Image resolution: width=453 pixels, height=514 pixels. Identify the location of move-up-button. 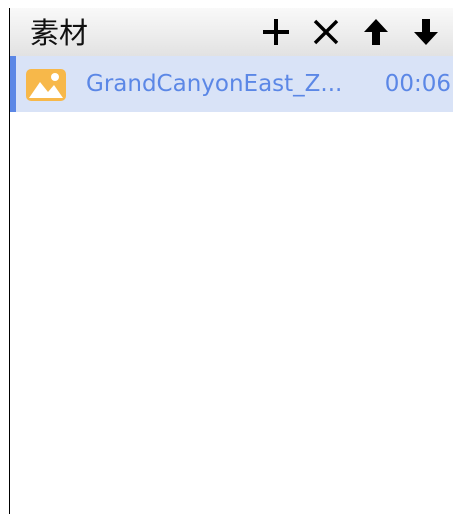
(376, 32).